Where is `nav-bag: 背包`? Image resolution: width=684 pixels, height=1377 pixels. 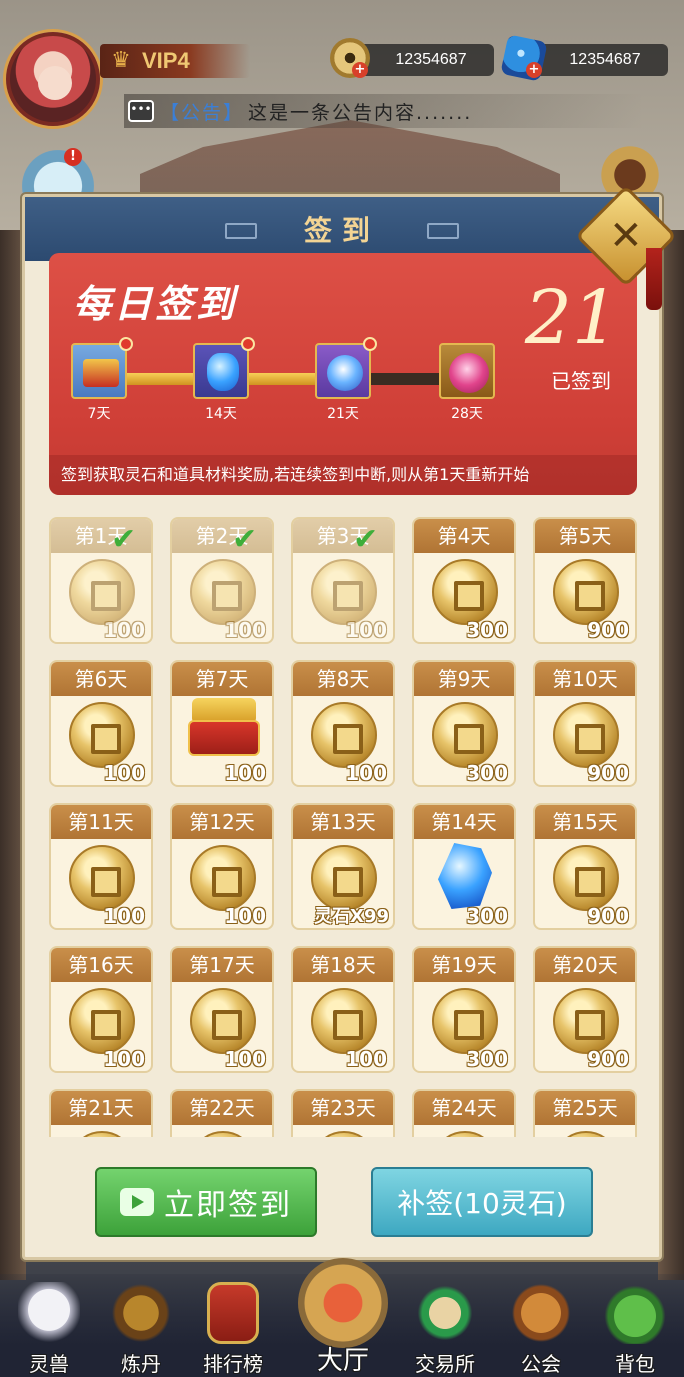 nav-bag: 背包 is located at coordinates (635, 1325).